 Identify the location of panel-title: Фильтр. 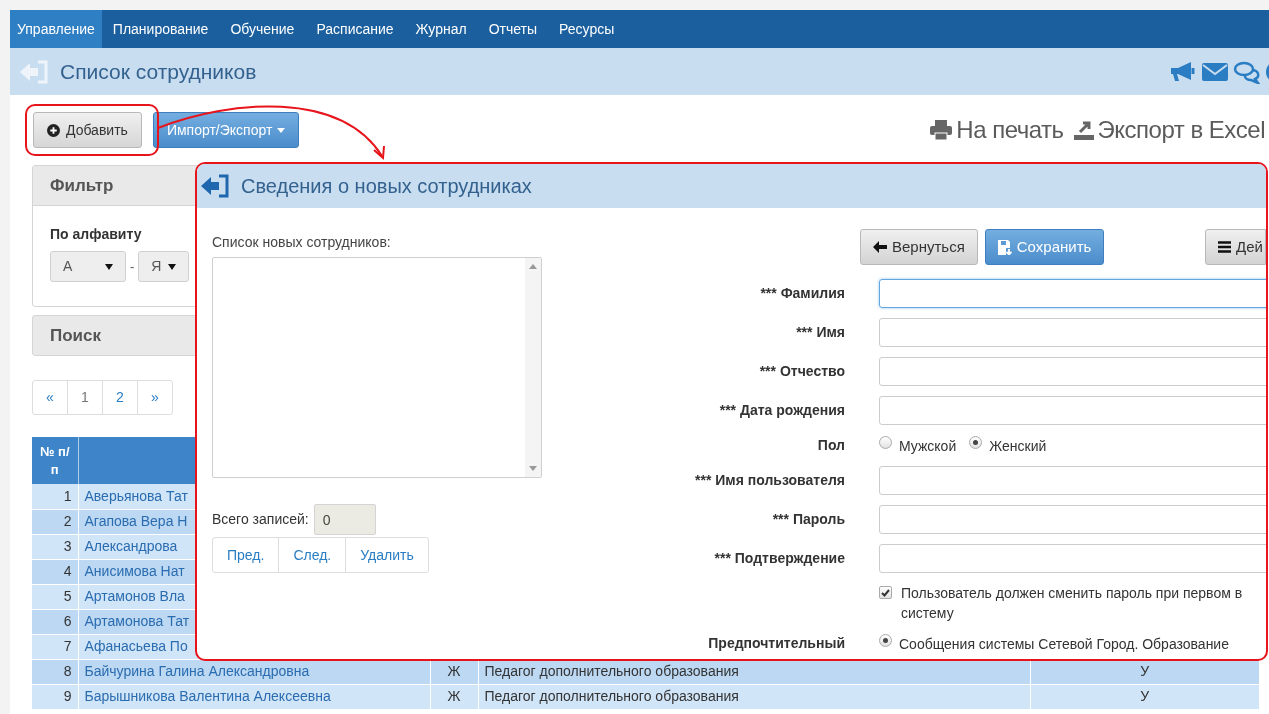
(82, 185).